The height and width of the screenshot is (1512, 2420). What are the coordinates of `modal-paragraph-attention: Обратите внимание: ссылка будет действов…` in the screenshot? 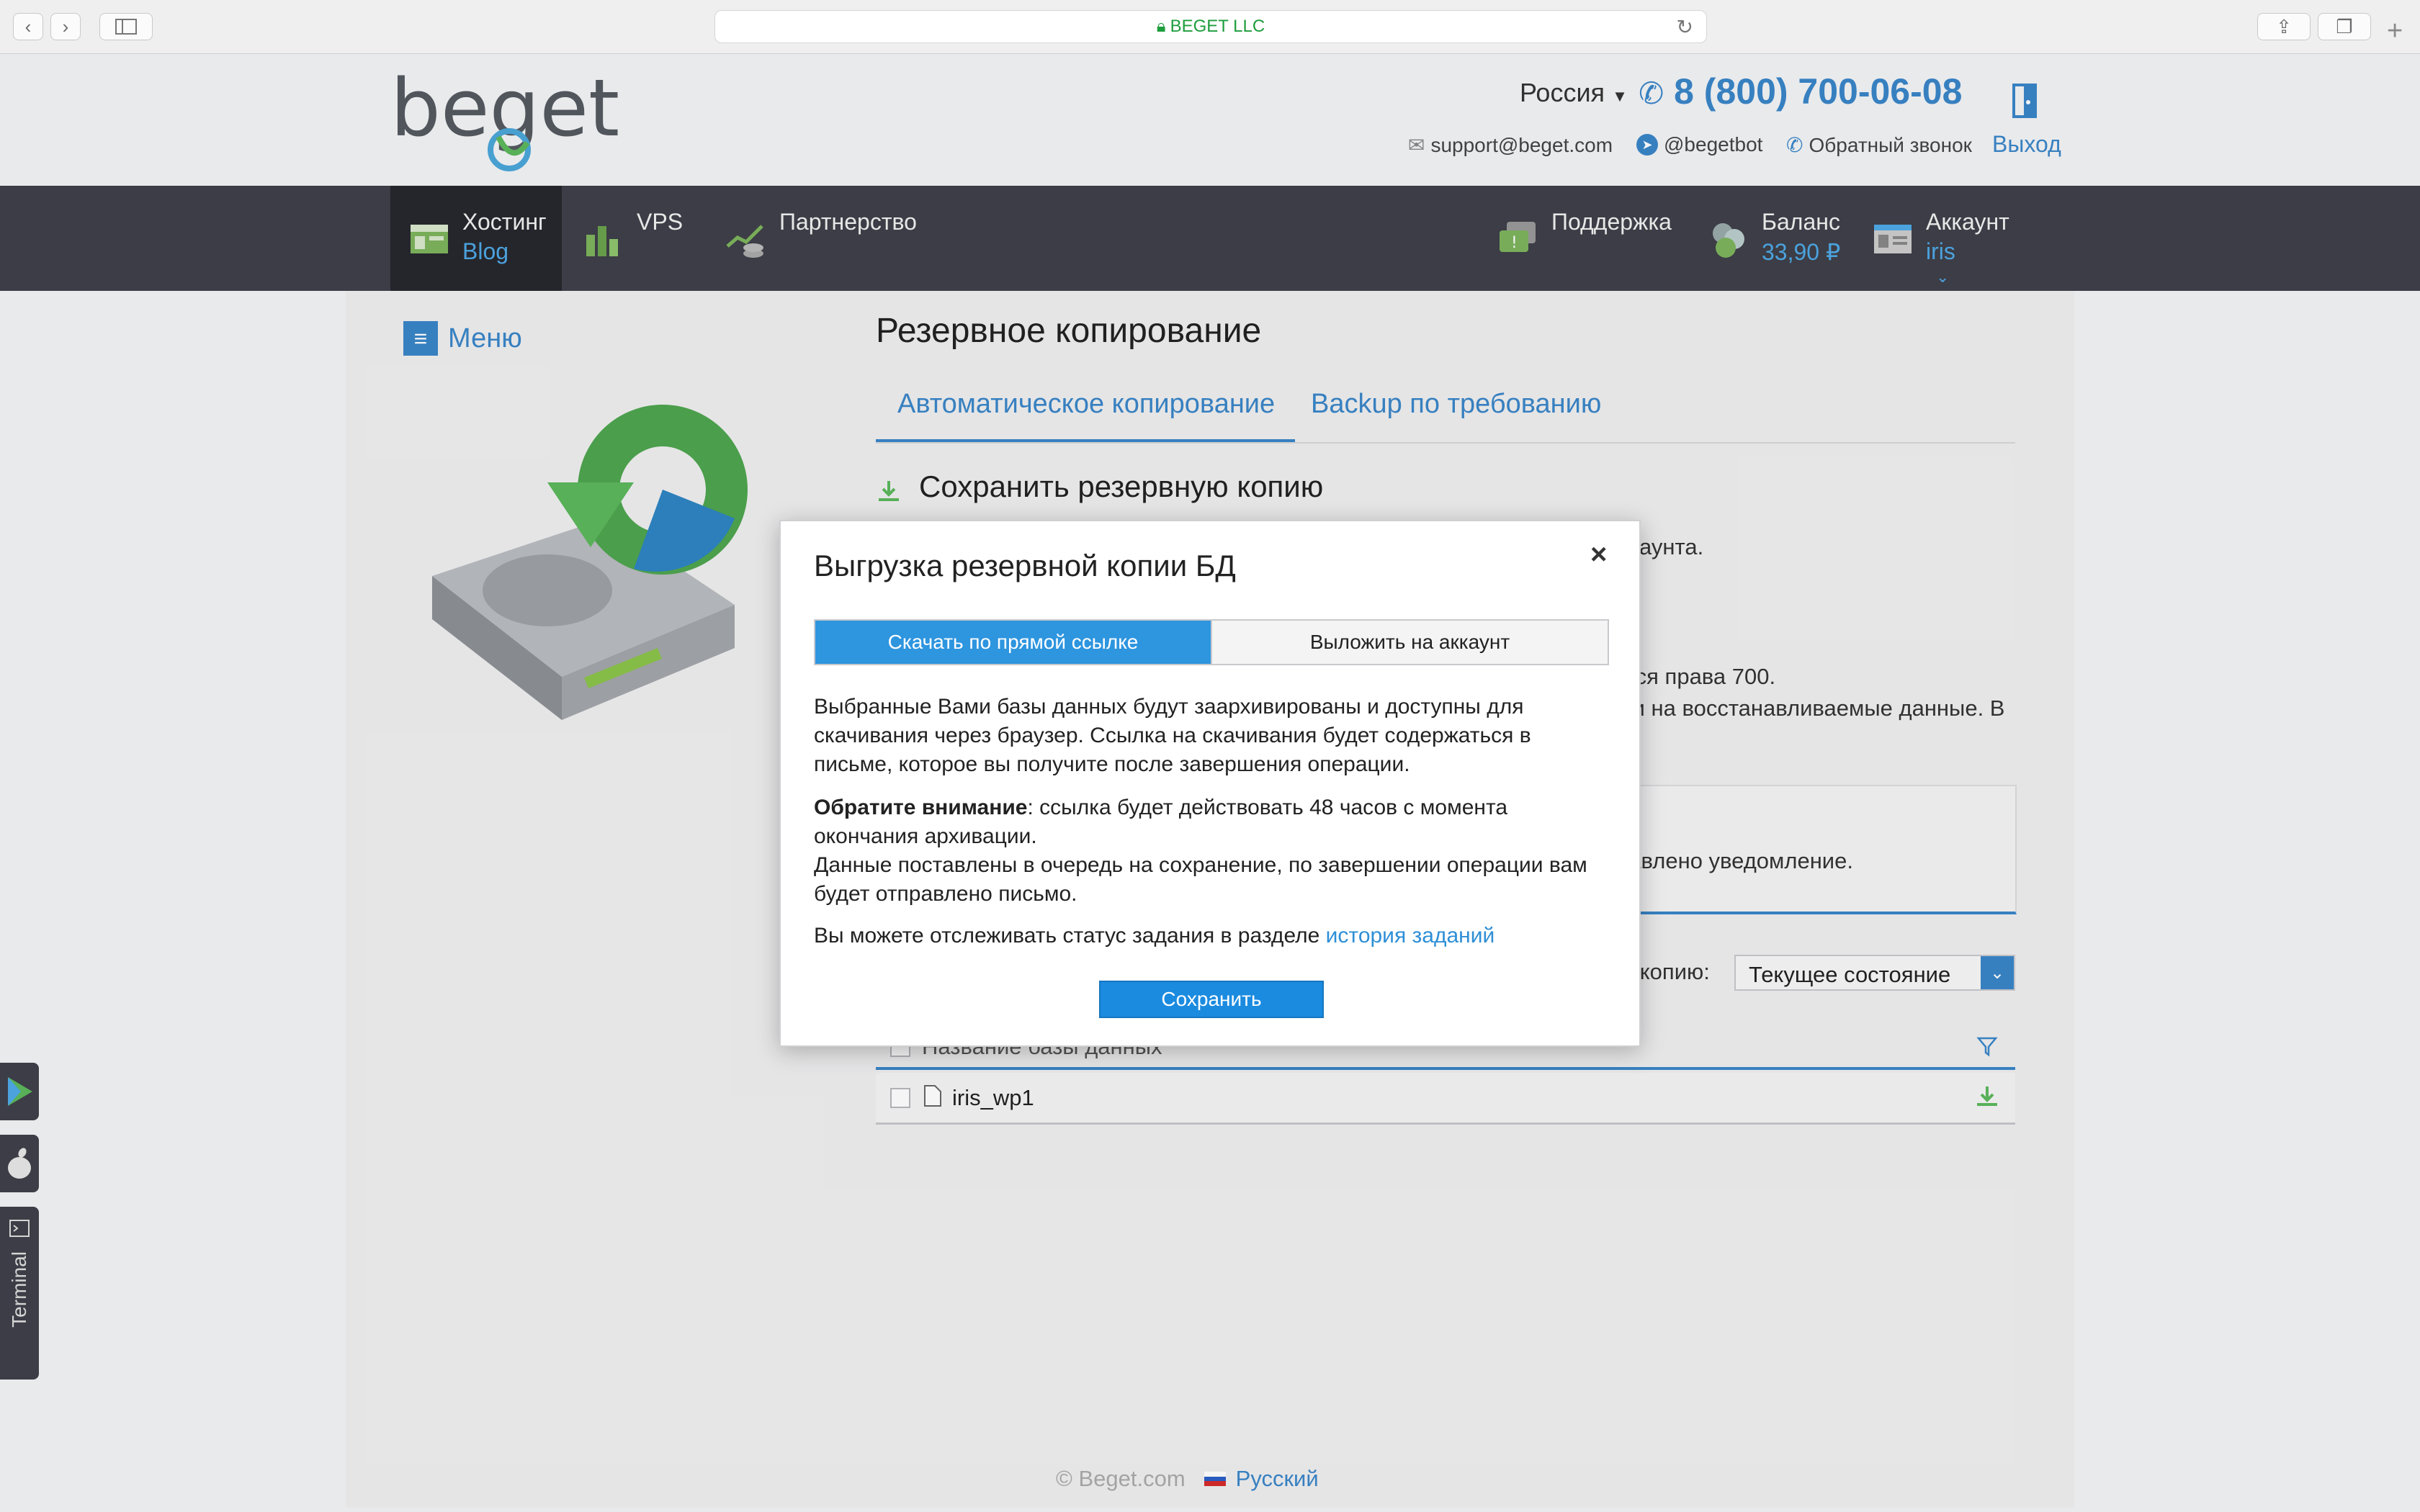 It's located at (1213, 822).